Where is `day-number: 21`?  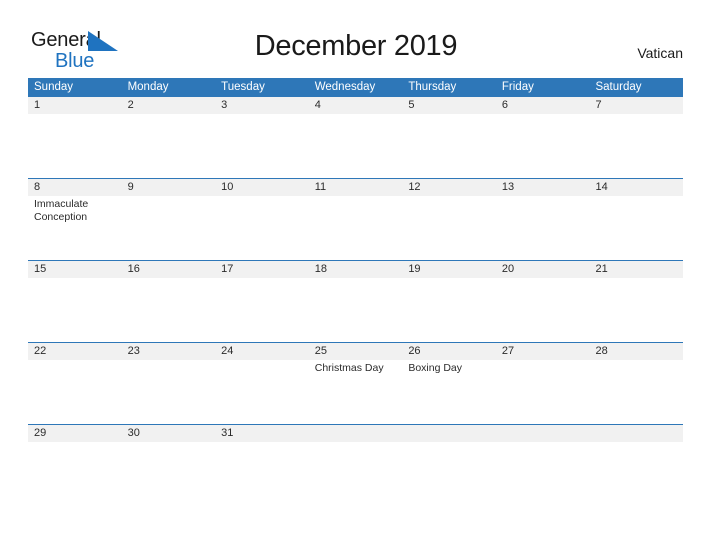 day-number: 21 is located at coordinates (636, 269).